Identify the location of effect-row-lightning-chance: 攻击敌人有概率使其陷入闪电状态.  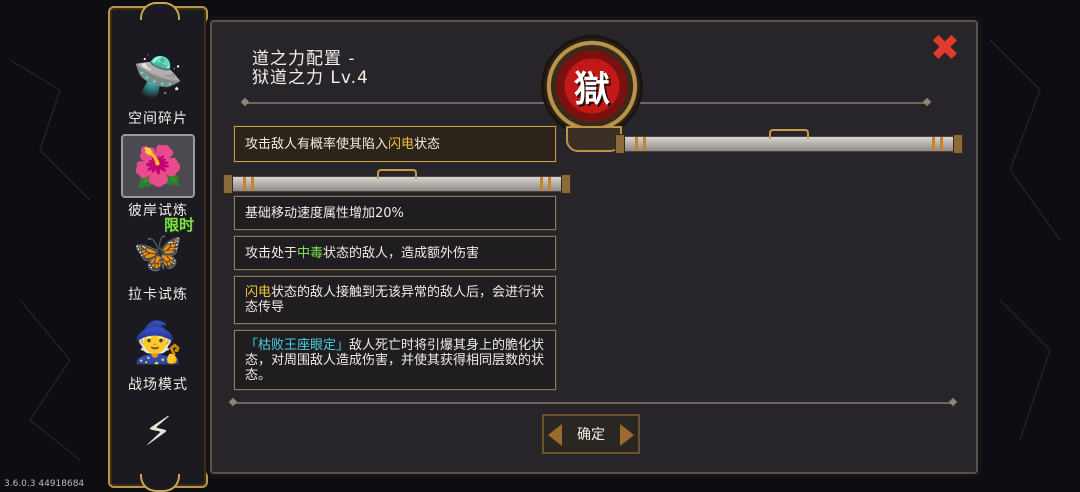
(395, 144).